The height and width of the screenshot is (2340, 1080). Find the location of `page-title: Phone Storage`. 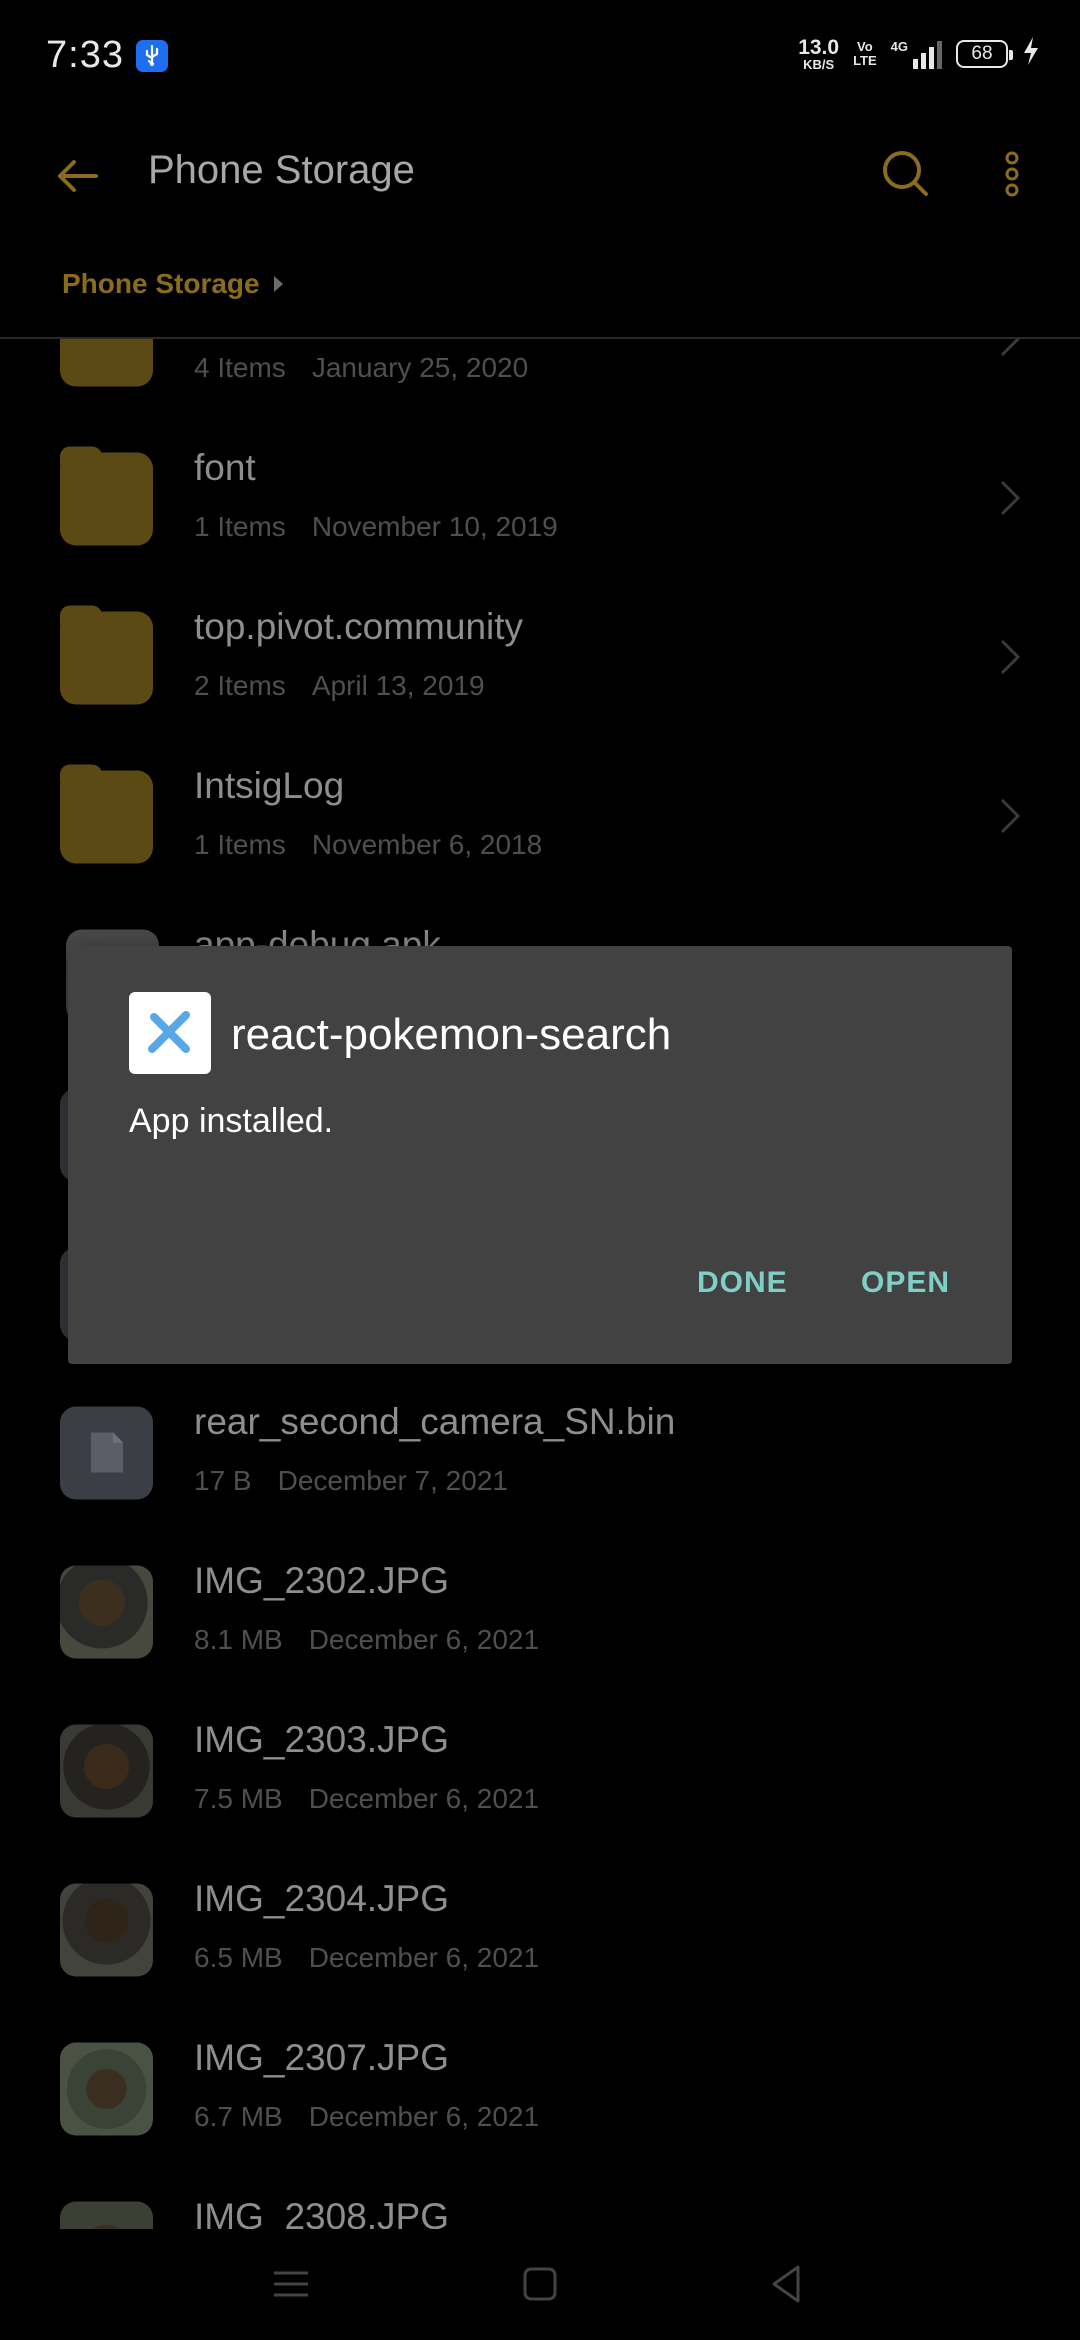

page-title: Phone Storage is located at coordinates (281, 170).